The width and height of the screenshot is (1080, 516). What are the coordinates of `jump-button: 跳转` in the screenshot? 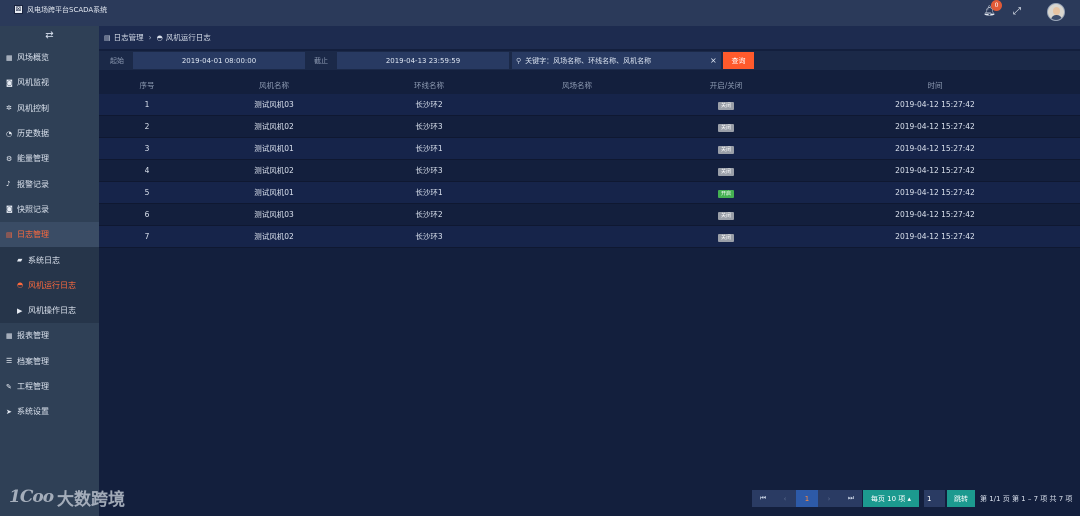 It's located at (961, 498).